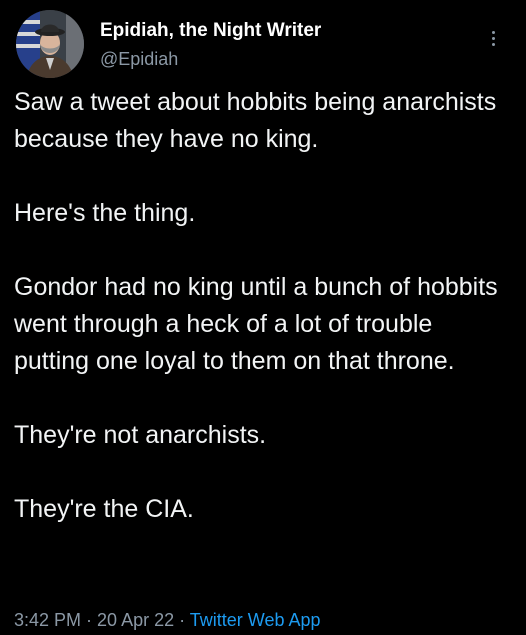 The width and height of the screenshot is (526, 635). I want to click on tweet-date: 20 Apr 22, so click(135, 620).